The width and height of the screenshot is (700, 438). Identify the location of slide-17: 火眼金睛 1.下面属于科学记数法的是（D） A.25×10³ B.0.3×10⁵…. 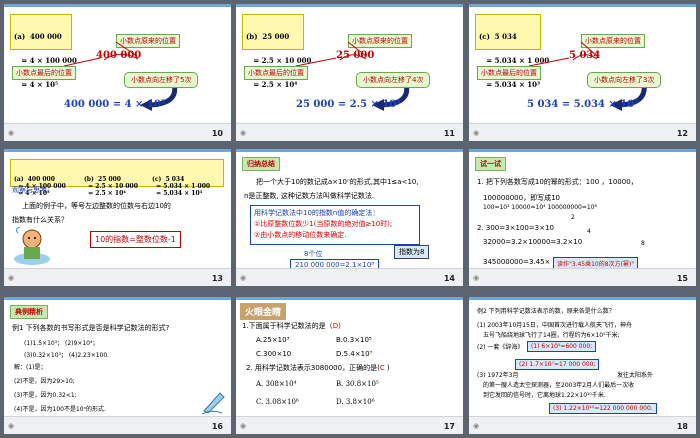
(349, 365).